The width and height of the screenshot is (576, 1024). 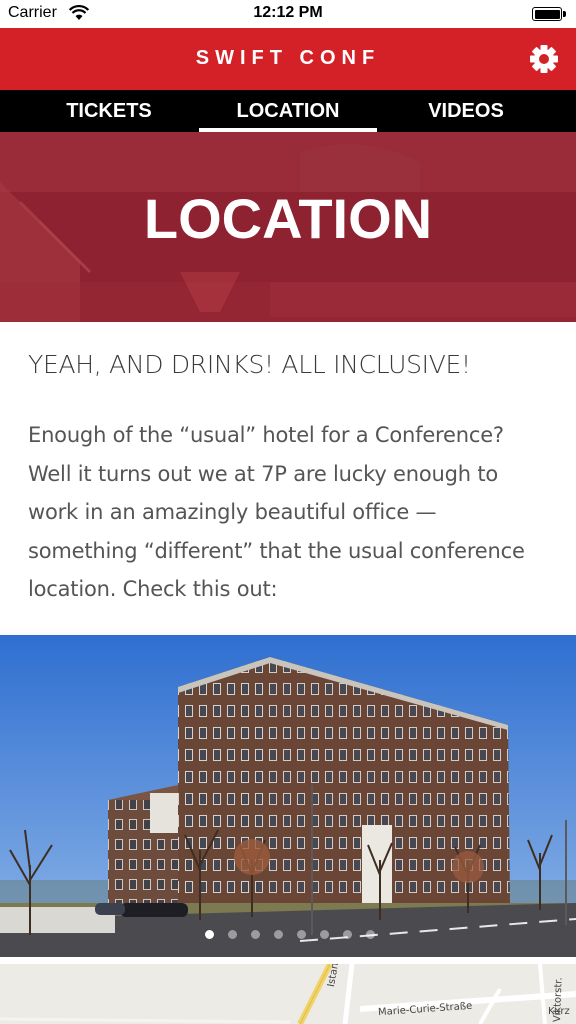 What do you see at coordinates (288, 218) in the screenshot?
I see `hero-title: LOCATION` at bounding box center [288, 218].